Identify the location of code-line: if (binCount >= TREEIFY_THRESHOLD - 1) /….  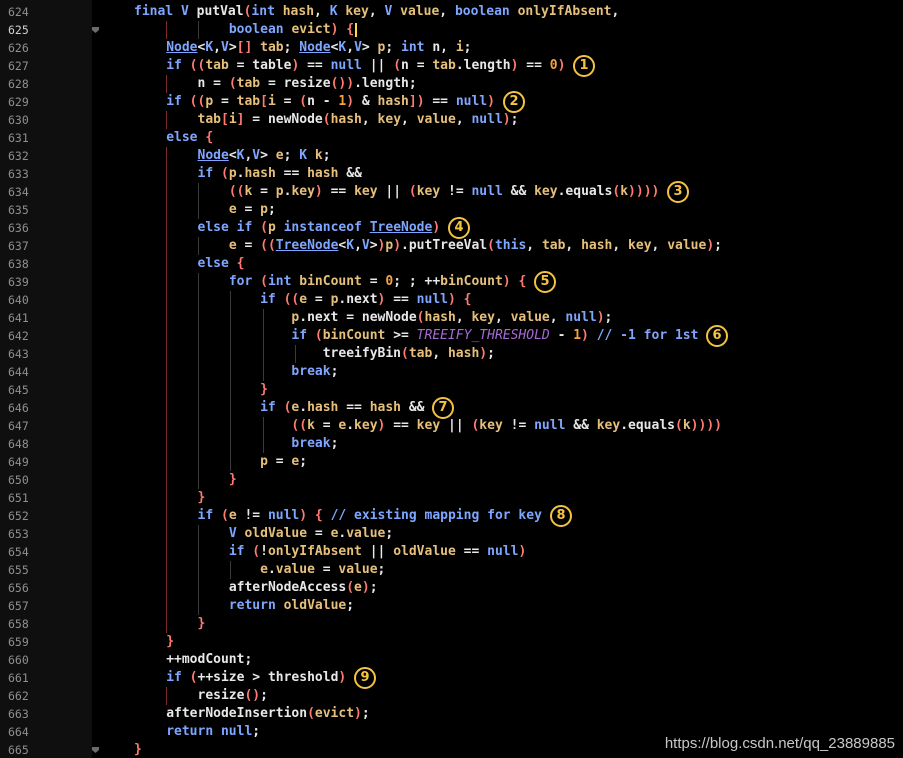
(432, 336).